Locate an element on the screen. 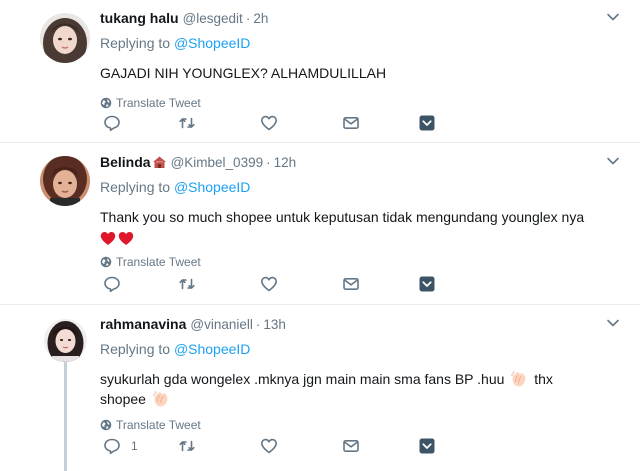 The width and height of the screenshot is (640, 471). user-name: rahmanavina is located at coordinates (143, 324).